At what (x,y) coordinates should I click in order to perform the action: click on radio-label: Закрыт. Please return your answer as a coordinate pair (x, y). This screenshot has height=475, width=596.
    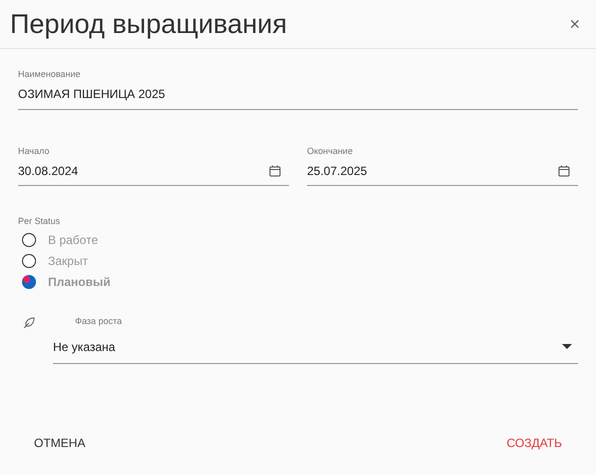
    Looking at the image, I should click on (68, 261).